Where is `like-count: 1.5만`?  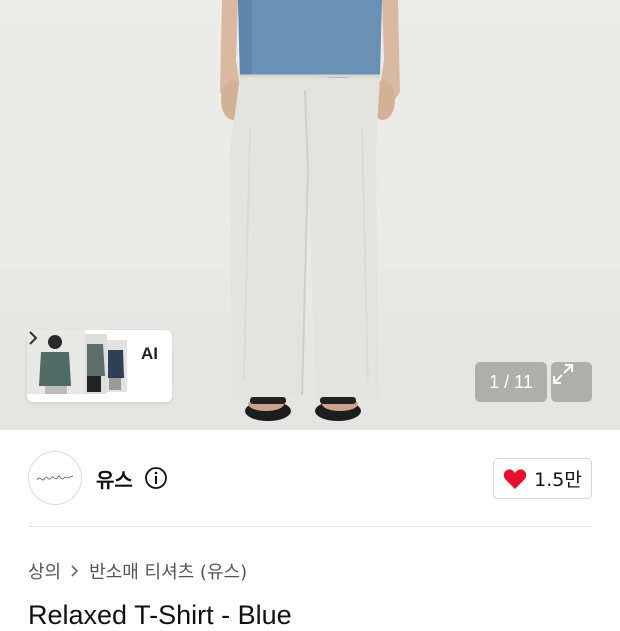
like-count: 1.5만 is located at coordinates (558, 480).